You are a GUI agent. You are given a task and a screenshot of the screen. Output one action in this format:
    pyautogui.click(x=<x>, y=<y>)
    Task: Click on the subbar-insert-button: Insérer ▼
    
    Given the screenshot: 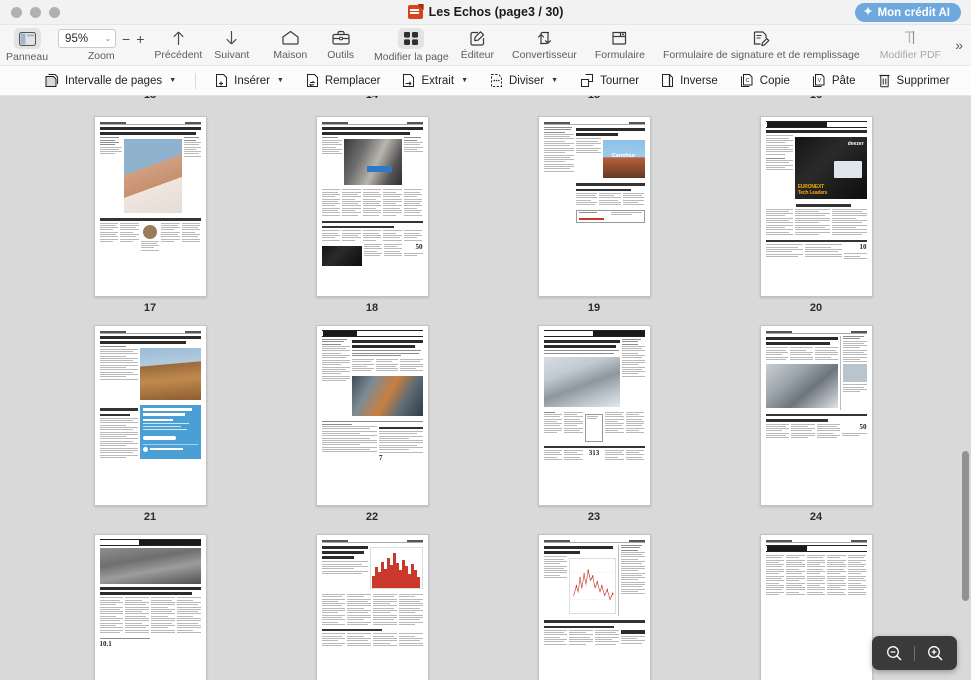 What is the action you would take?
    pyautogui.click(x=249, y=80)
    